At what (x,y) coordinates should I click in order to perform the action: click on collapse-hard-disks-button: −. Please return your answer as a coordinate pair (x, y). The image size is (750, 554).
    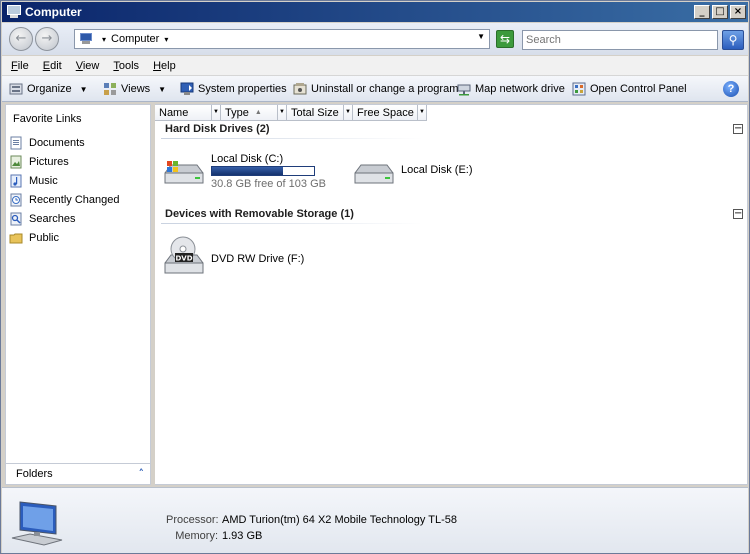
    Looking at the image, I should click on (738, 129).